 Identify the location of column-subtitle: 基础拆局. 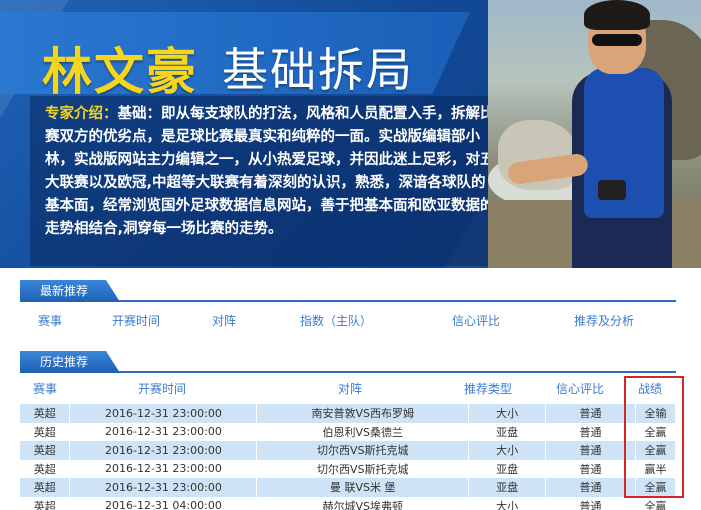
(318, 70).